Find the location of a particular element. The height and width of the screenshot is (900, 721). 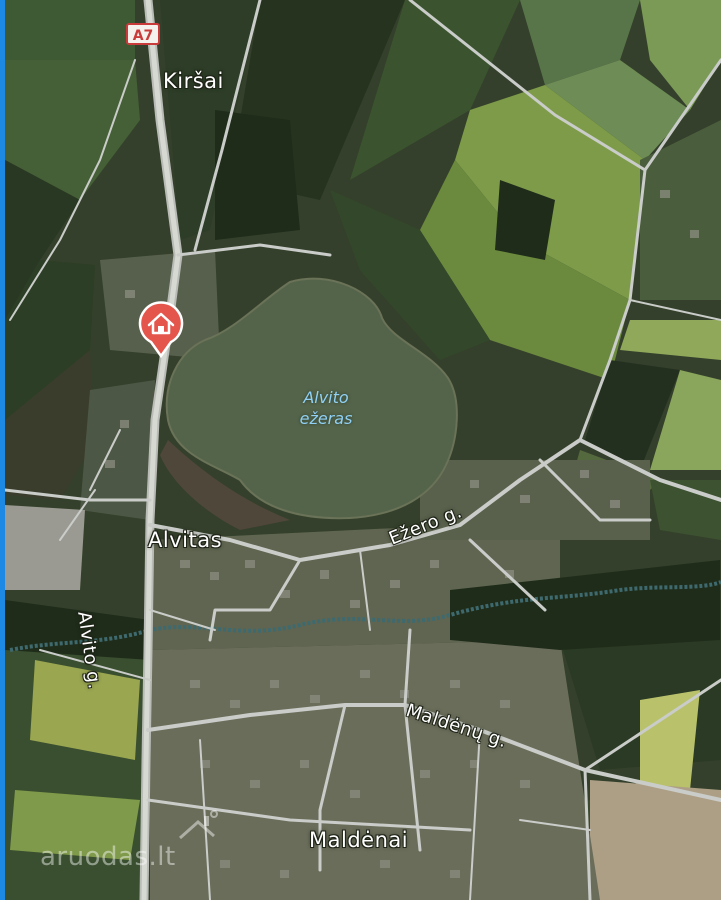

watermark-house-icon is located at coordinates (198, 825).